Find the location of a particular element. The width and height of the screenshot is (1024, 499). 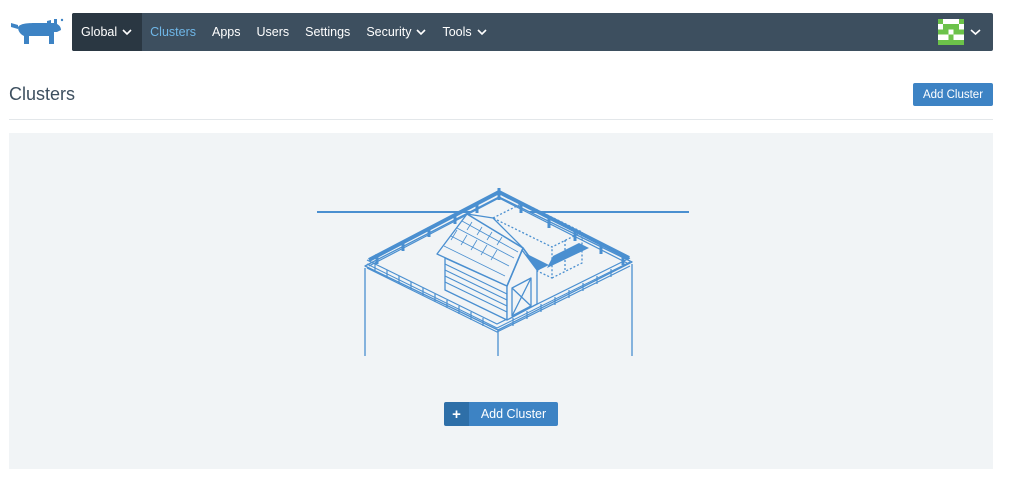

global-label: Global is located at coordinates (99, 32).